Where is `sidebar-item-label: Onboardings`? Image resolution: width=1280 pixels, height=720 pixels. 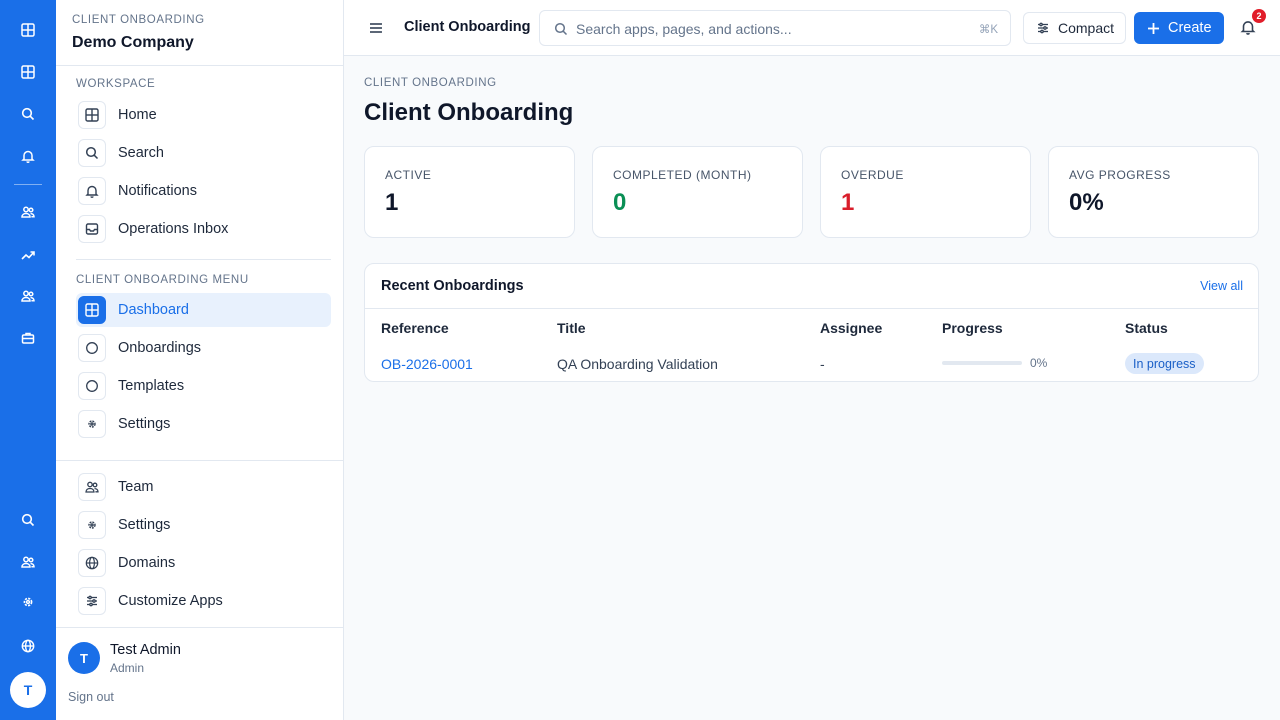
sidebar-item-label: Onboardings is located at coordinates (160, 348).